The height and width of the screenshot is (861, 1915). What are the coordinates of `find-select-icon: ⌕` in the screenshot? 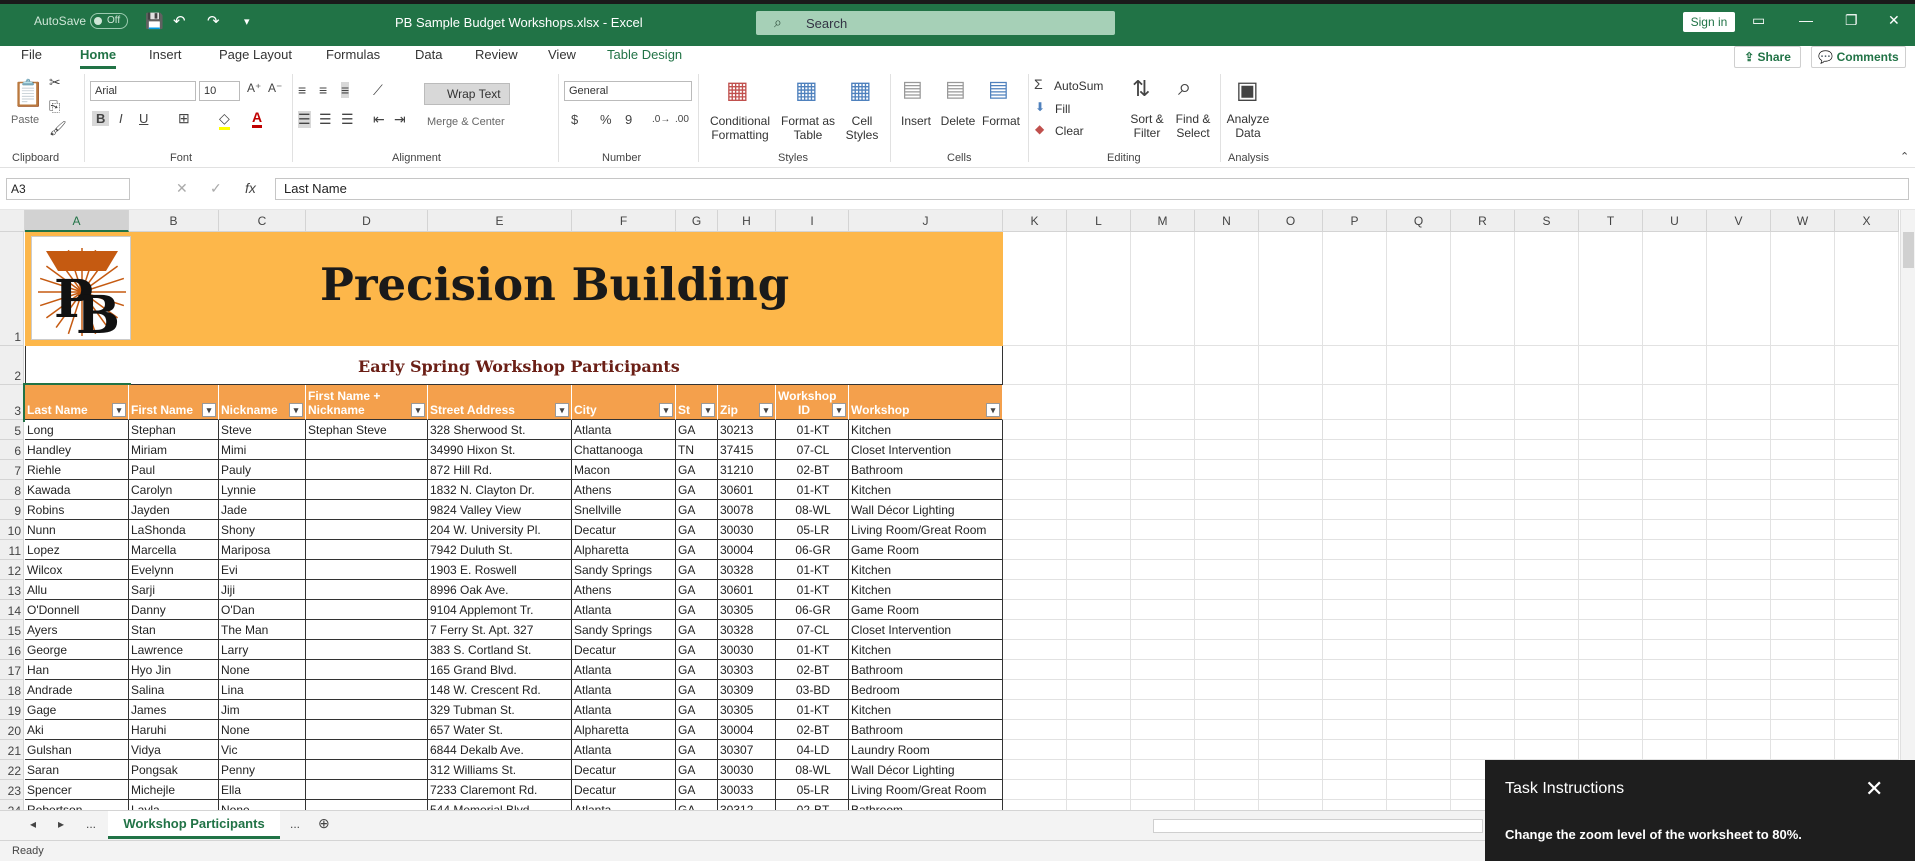 It's located at (1184, 88).